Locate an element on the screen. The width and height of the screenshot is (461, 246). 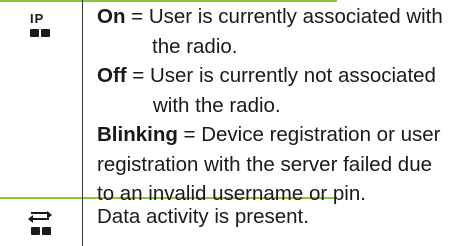
data-activity-text: Data activity is present. is located at coordinates (203, 216).